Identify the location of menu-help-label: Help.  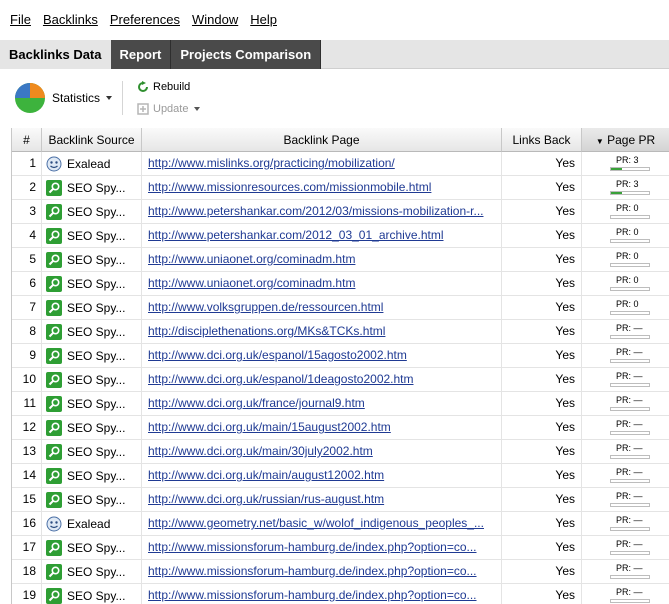
(263, 19).